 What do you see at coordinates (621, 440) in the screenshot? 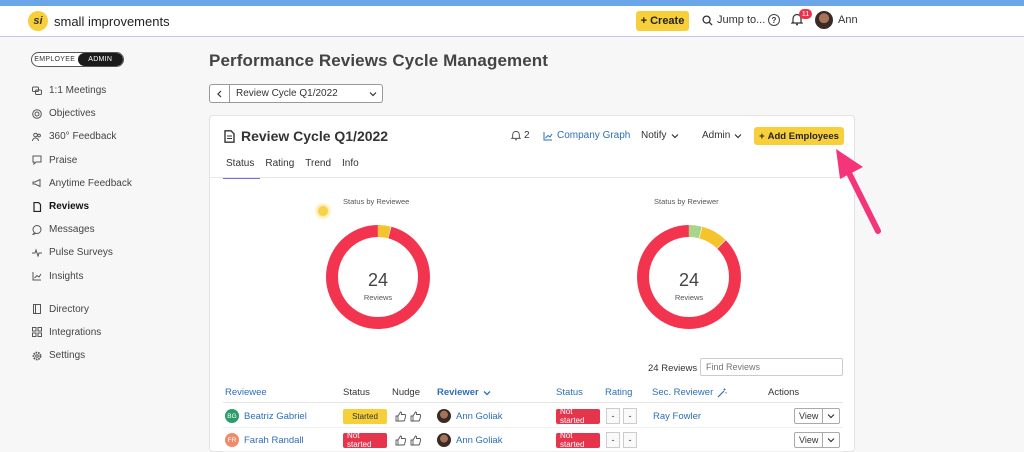
I see `rating-cell: - -` at bounding box center [621, 440].